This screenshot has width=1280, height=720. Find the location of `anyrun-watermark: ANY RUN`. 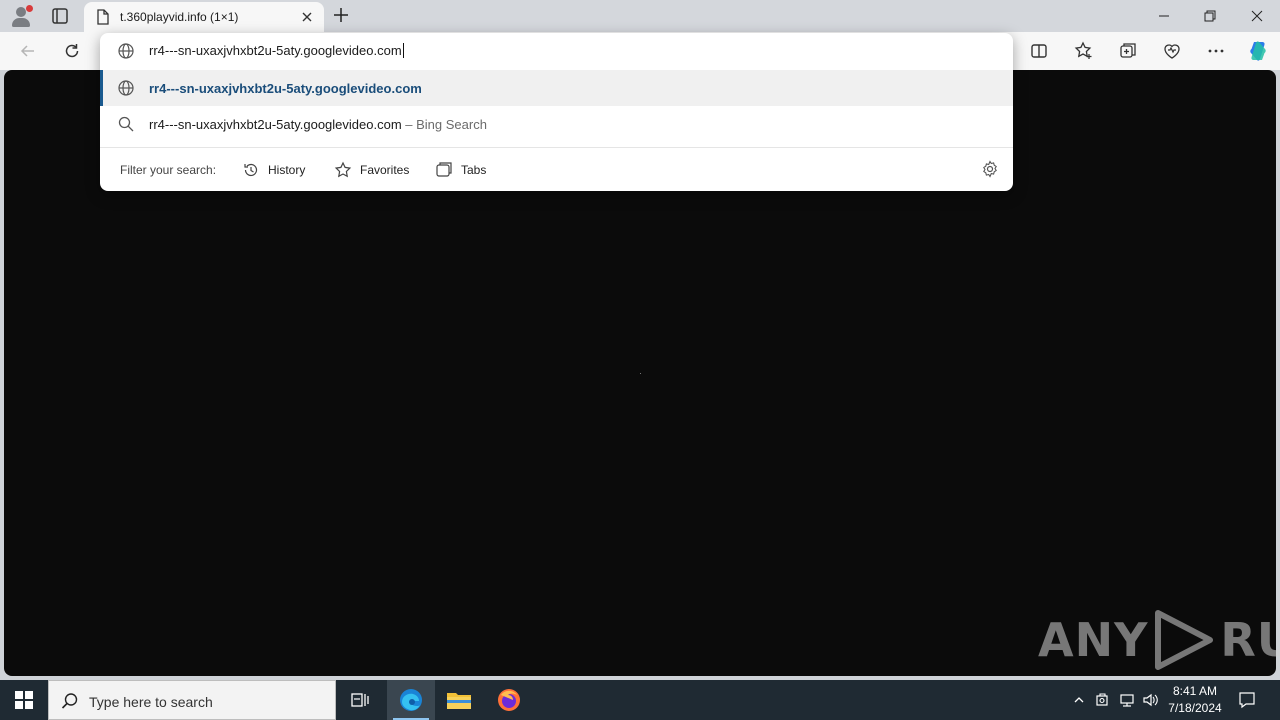

anyrun-watermark: ANY RUN is located at coordinates (1159, 640).